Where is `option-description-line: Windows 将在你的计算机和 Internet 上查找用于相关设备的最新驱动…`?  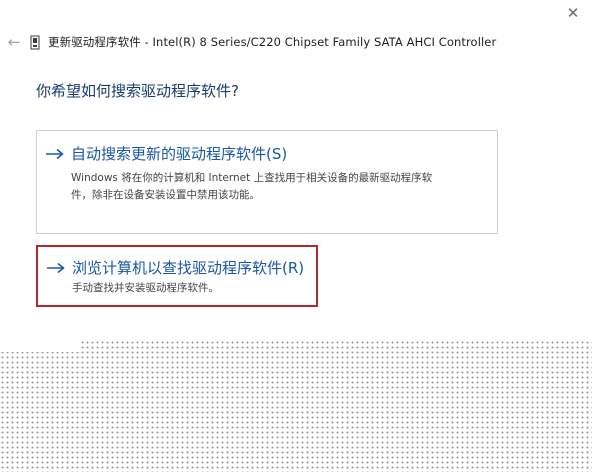
option-description-line: Windows 将在你的计算机和 Internet 上查找用于相关设备的最新驱动… is located at coordinates (252, 178).